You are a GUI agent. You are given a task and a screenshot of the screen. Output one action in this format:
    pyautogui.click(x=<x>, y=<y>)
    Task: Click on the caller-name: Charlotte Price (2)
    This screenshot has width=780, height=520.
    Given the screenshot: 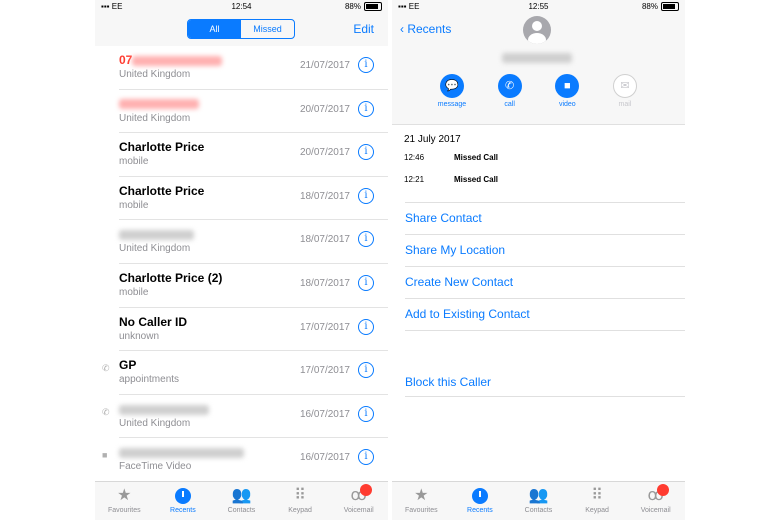 What is the action you would take?
    pyautogui.click(x=171, y=277)
    